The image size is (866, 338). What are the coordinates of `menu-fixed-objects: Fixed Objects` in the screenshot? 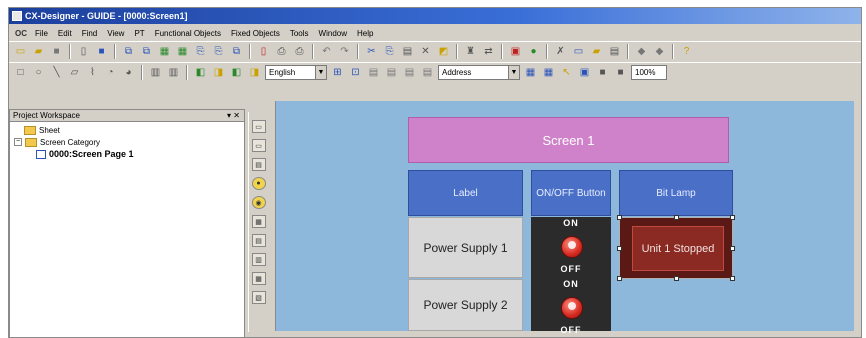 It's located at (255, 33).